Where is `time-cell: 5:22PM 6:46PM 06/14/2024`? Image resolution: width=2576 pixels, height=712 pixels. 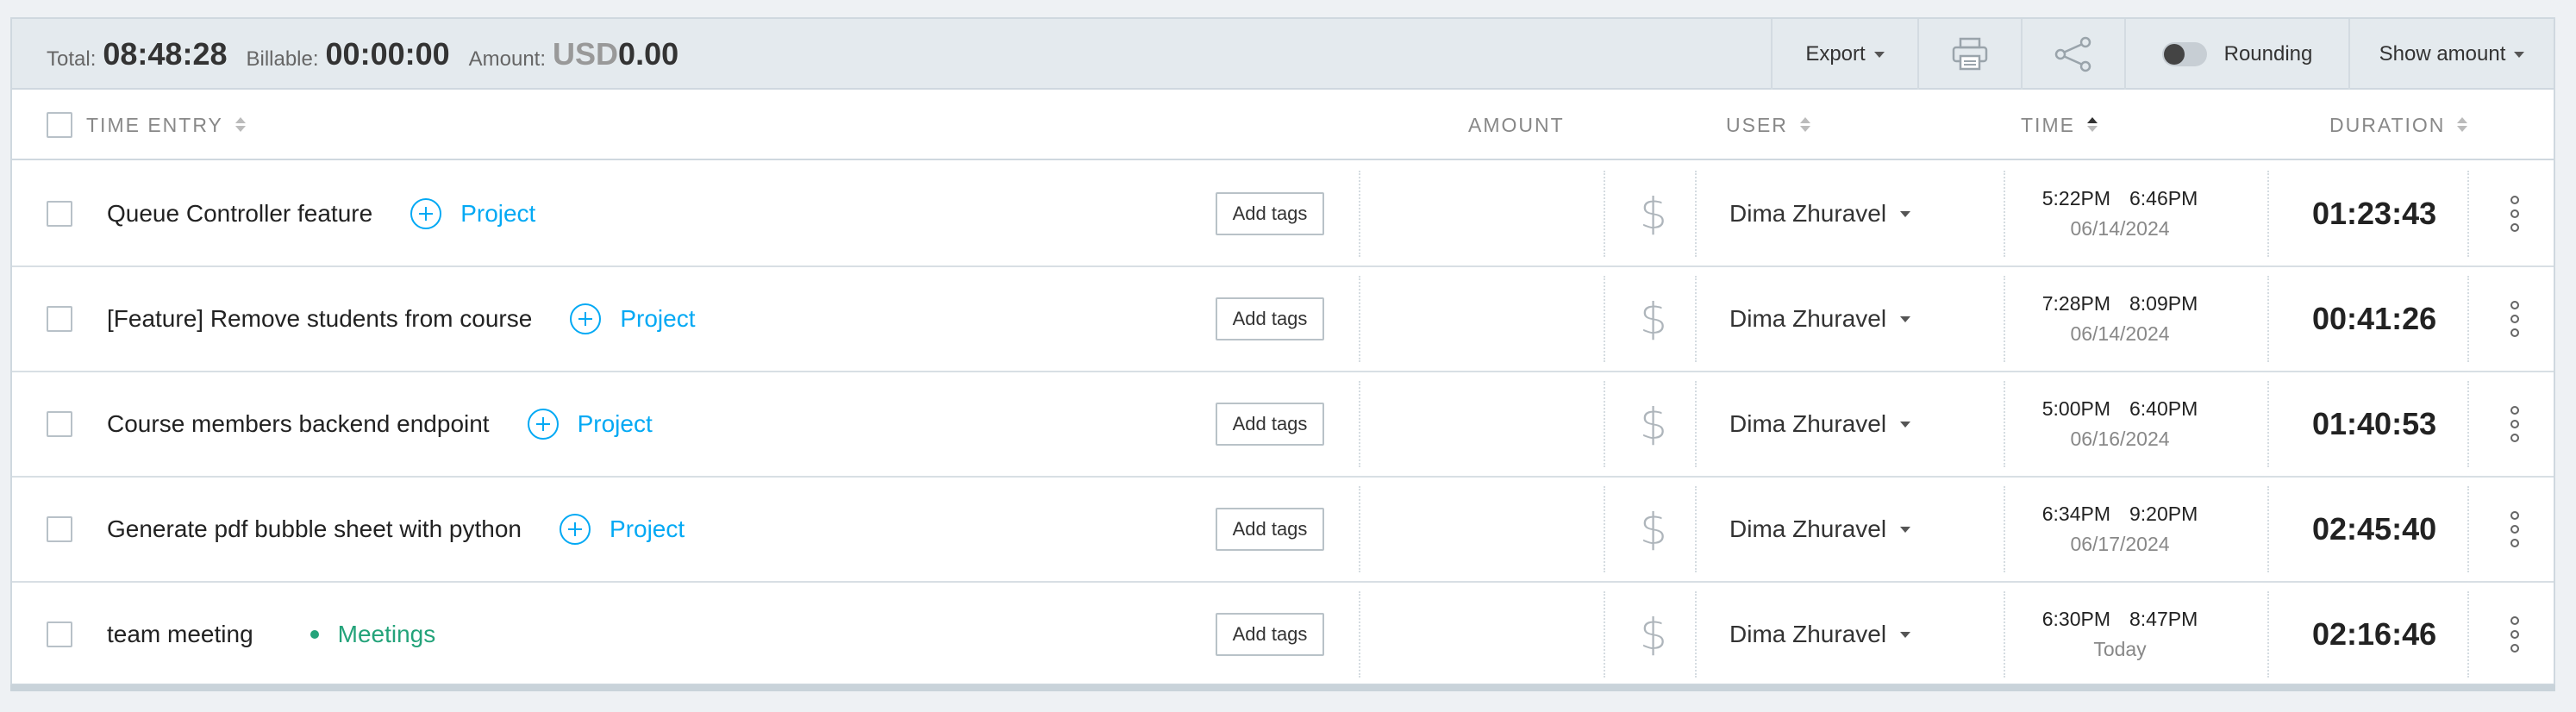
time-cell: 5:22PM 6:46PM 06/14/2024 is located at coordinates (2120, 213).